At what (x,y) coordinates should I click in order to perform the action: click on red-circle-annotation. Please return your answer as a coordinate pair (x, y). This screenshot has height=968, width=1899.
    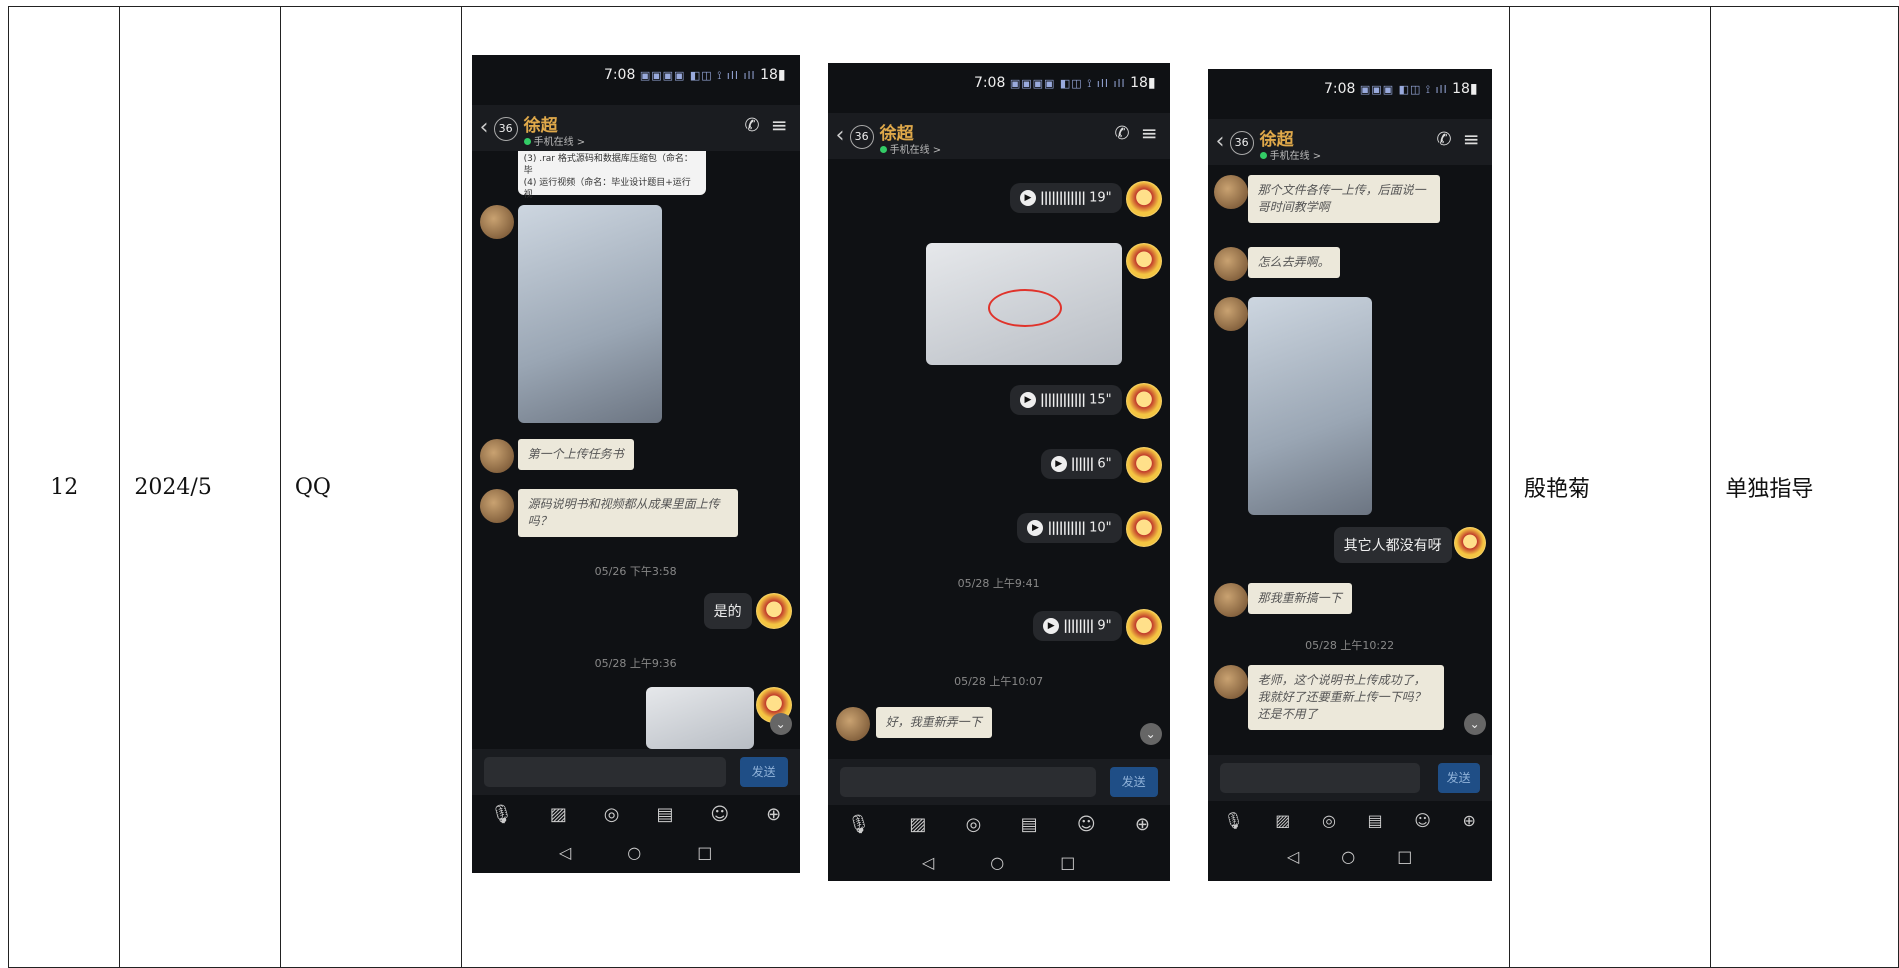
    Looking at the image, I should click on (1024, 308).